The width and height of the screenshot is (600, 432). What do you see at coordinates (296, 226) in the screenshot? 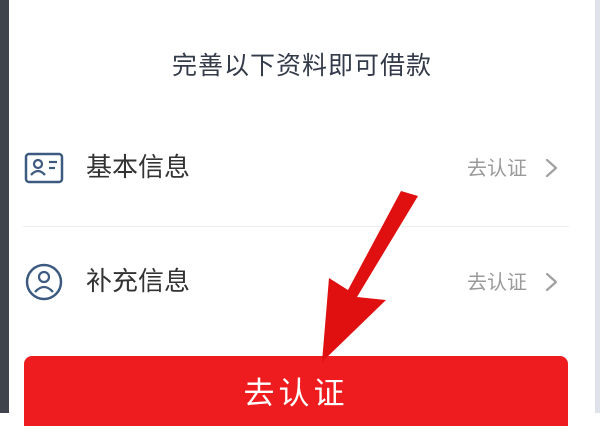
I see `row-divider` at bounding box center [296, 226].